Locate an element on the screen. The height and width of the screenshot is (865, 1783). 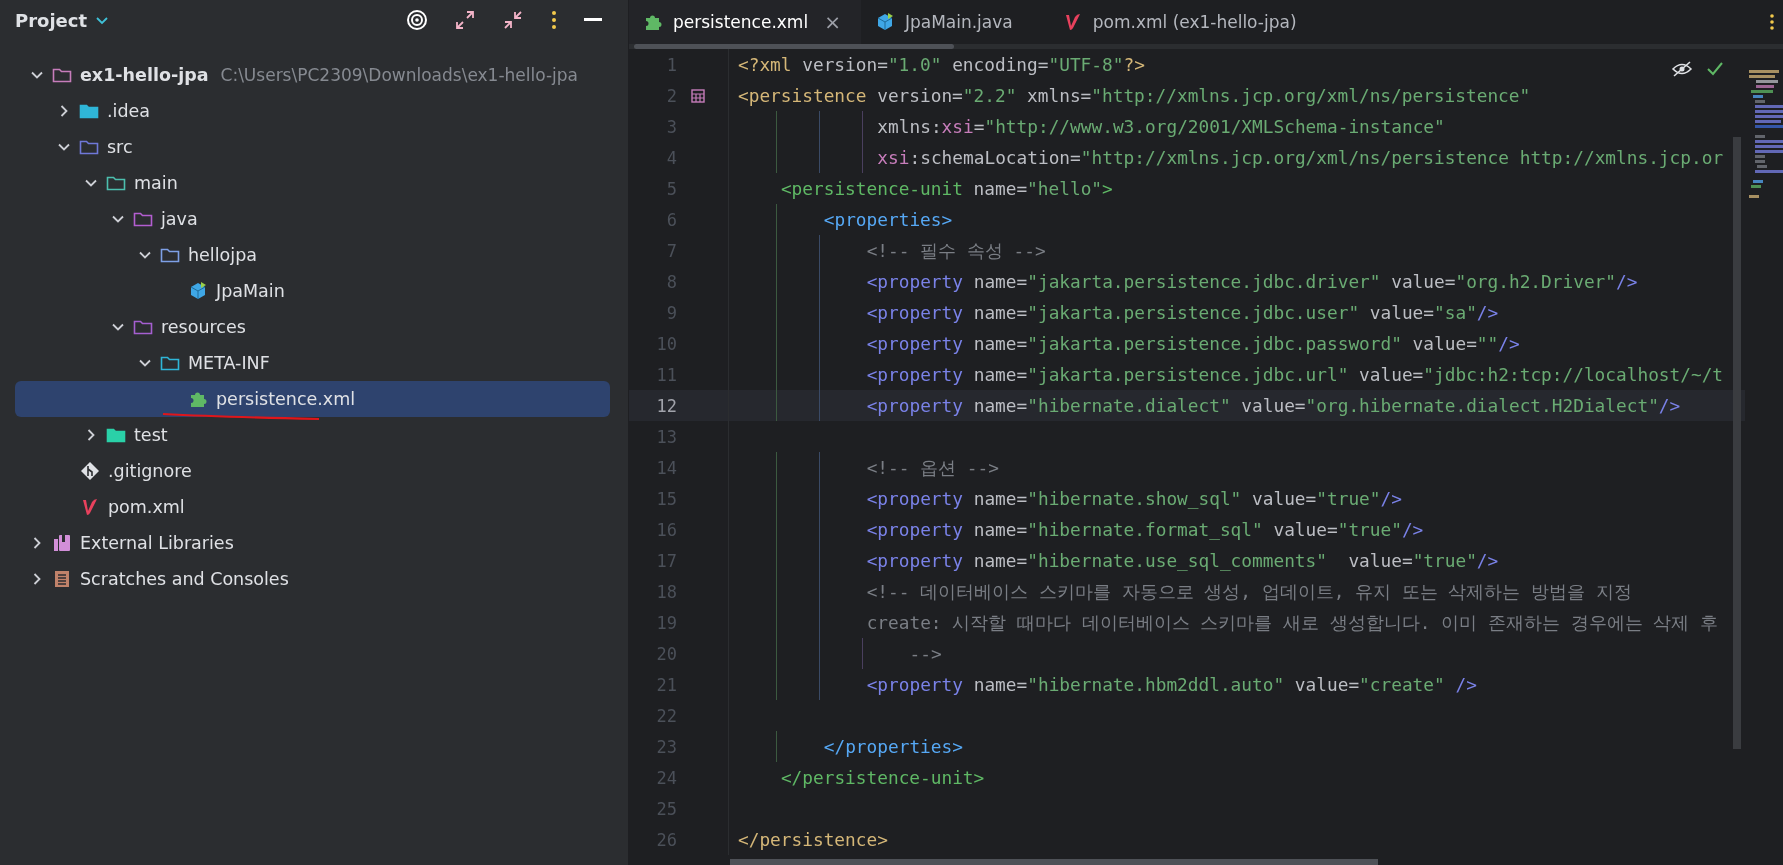
line-number: 12 is located at coordinates (666, 405).